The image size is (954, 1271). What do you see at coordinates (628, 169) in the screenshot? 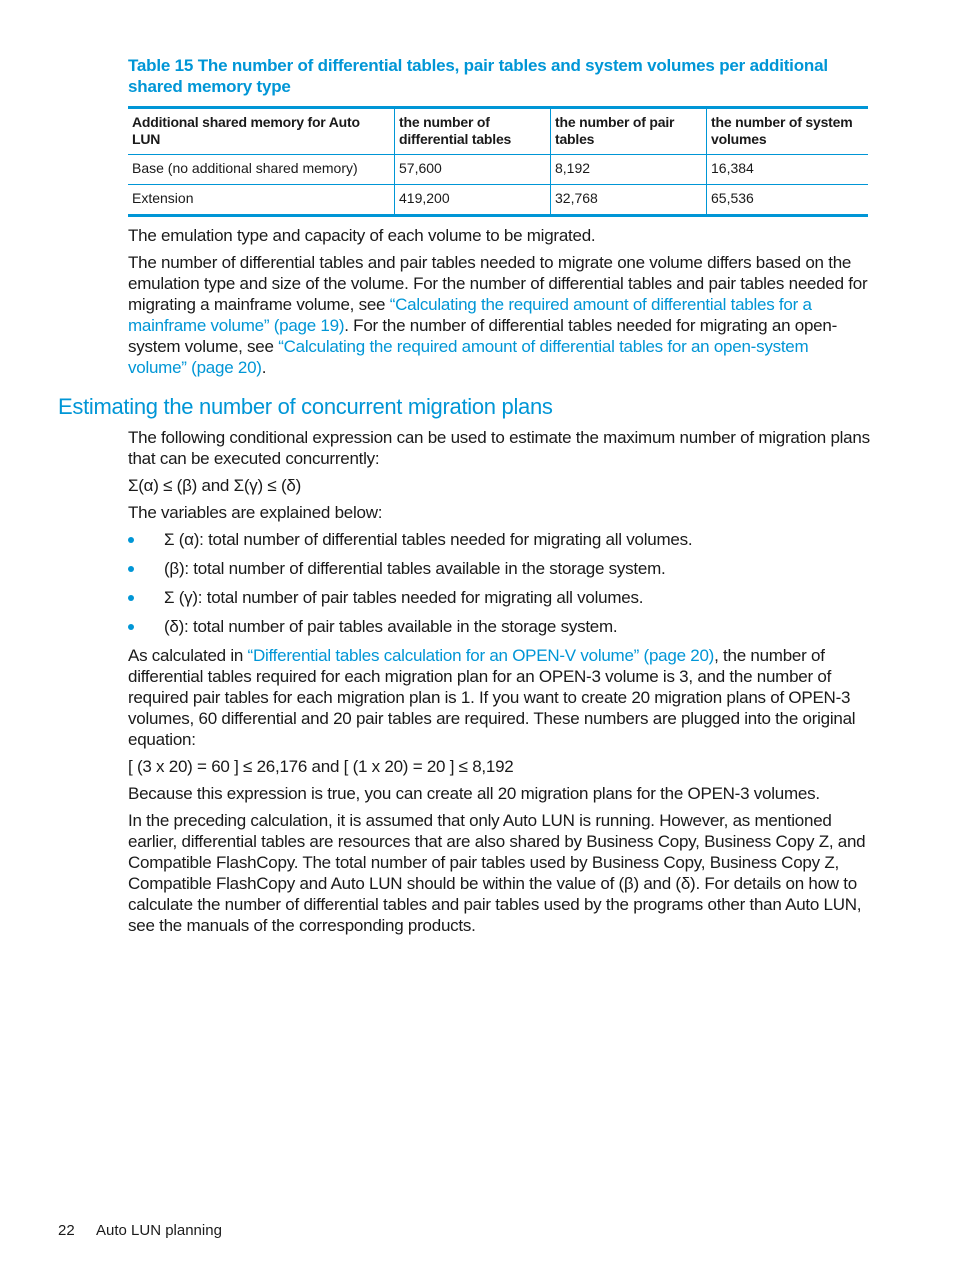
I see `table-cell: 8,192` at bounding box center [628, 169].